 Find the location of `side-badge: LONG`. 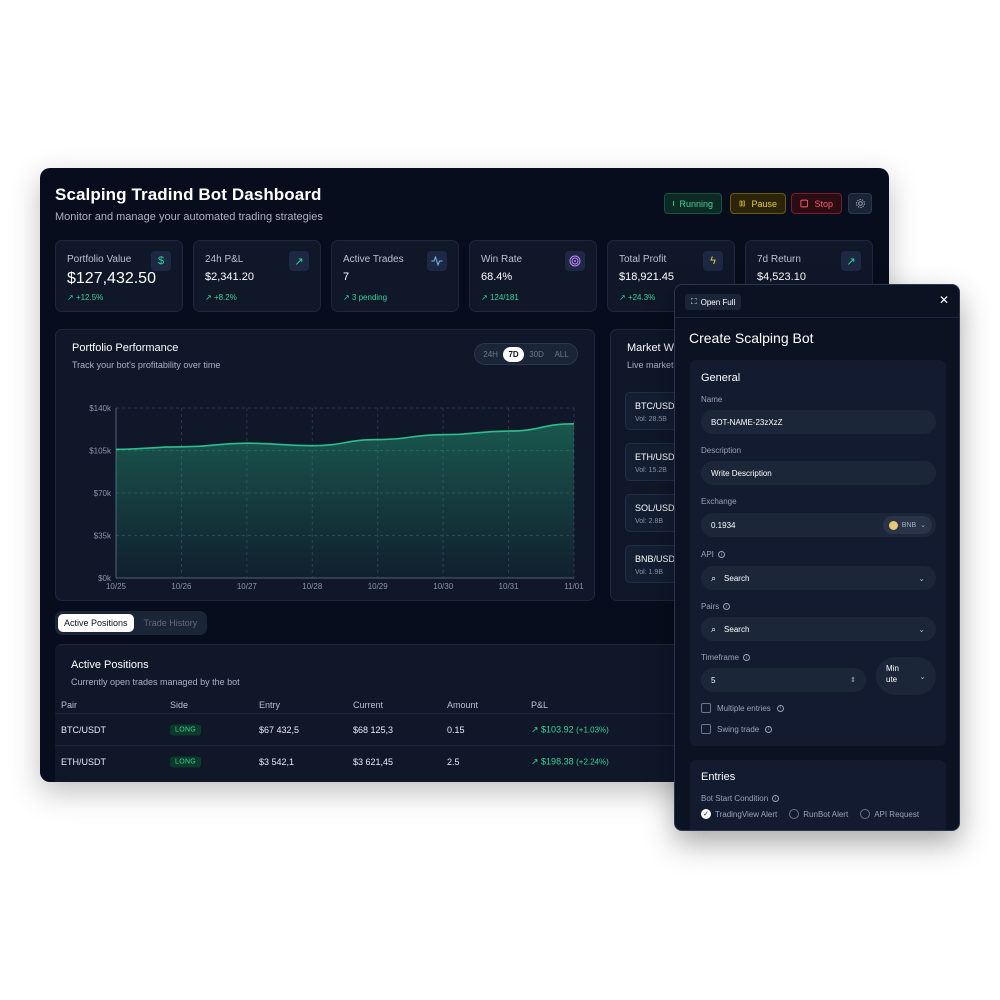

side-badge: LONG is located at coordinates (186, 729).